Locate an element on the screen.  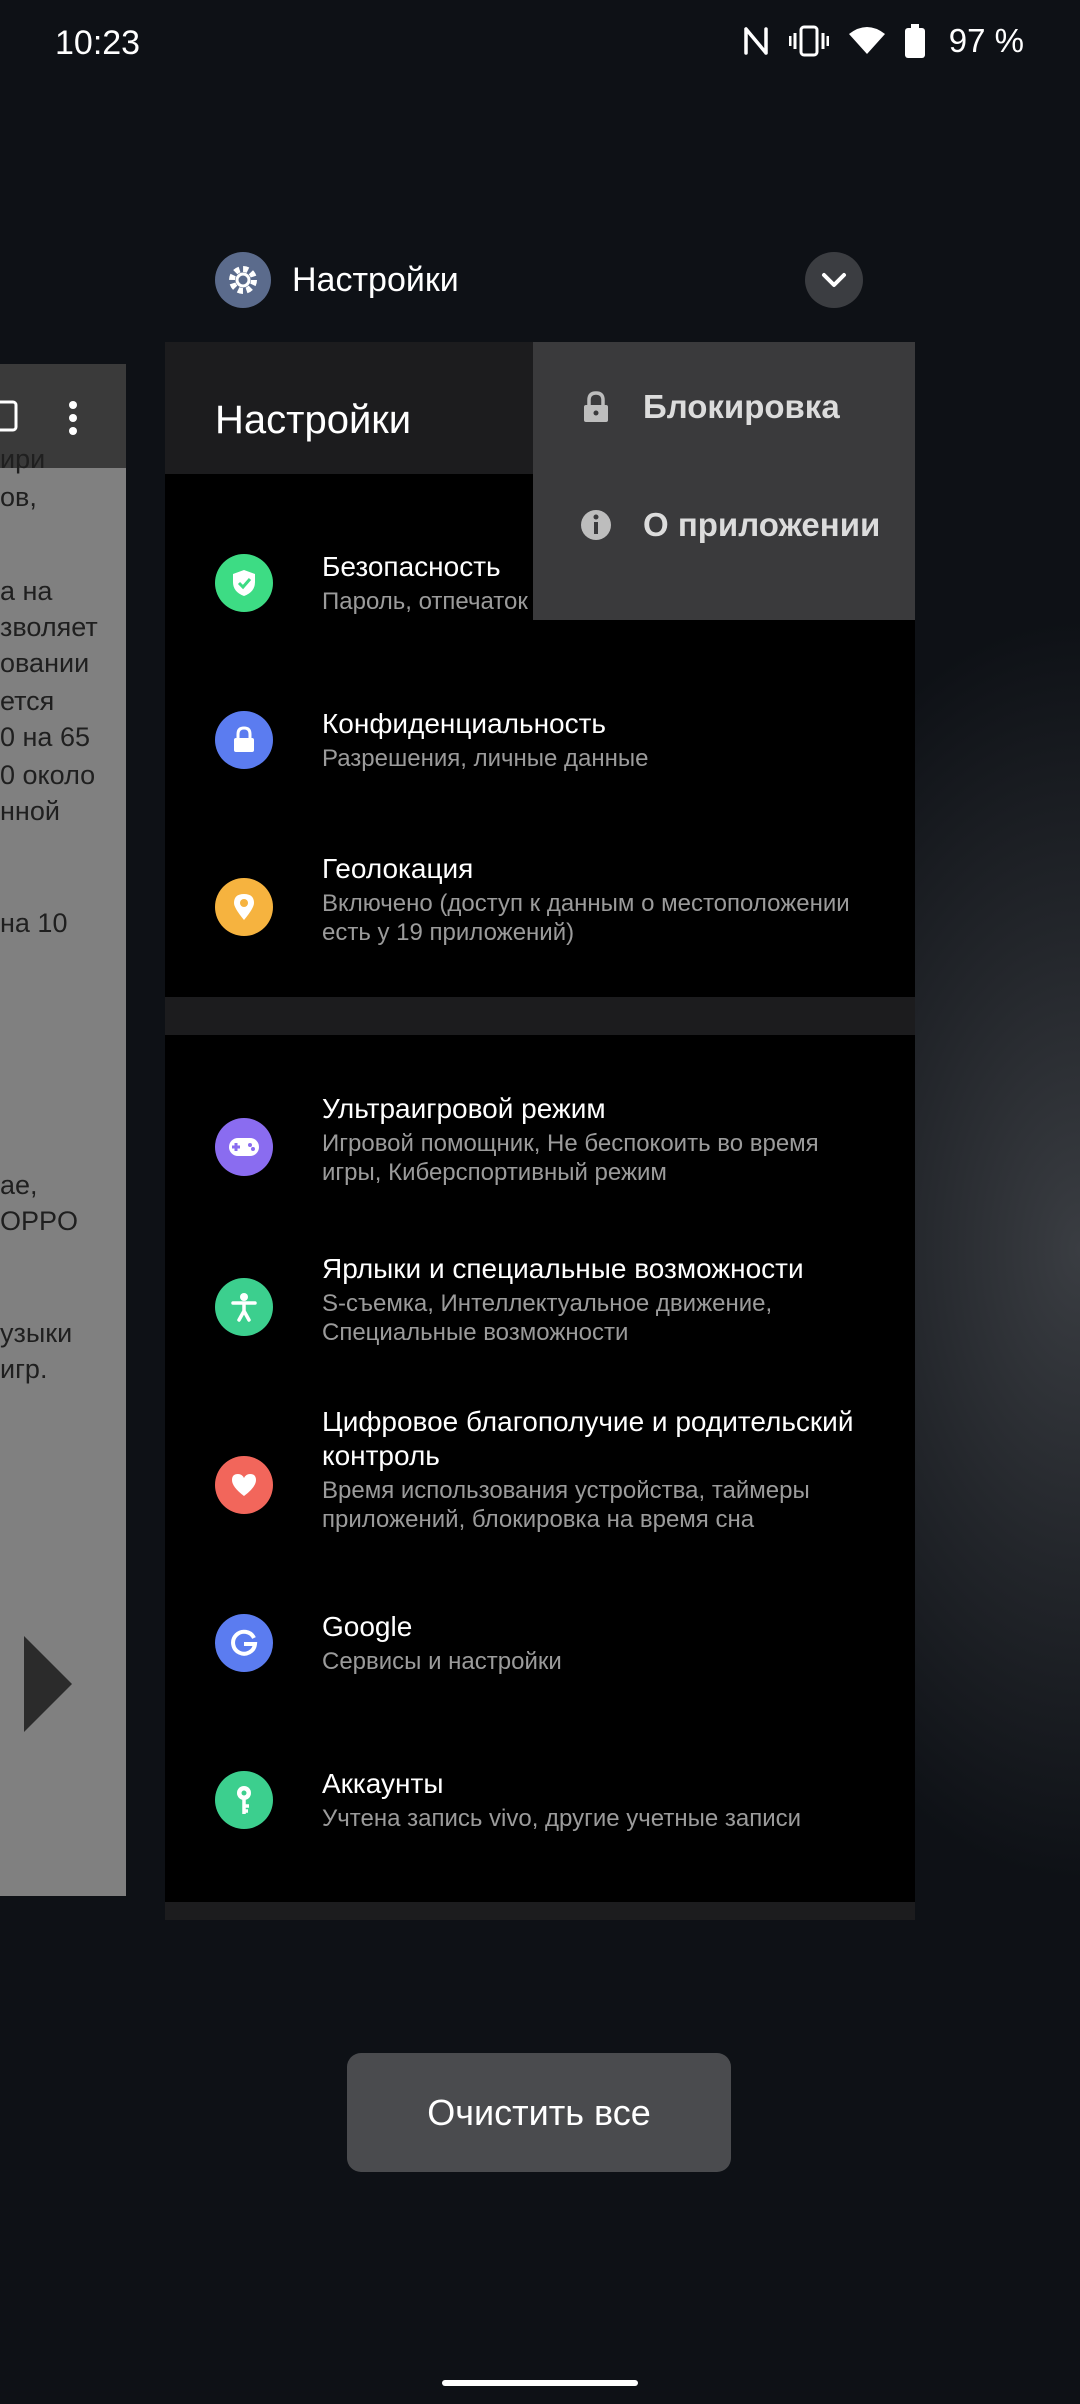
status-time: 10:23 is located at coordinates (98, 43).